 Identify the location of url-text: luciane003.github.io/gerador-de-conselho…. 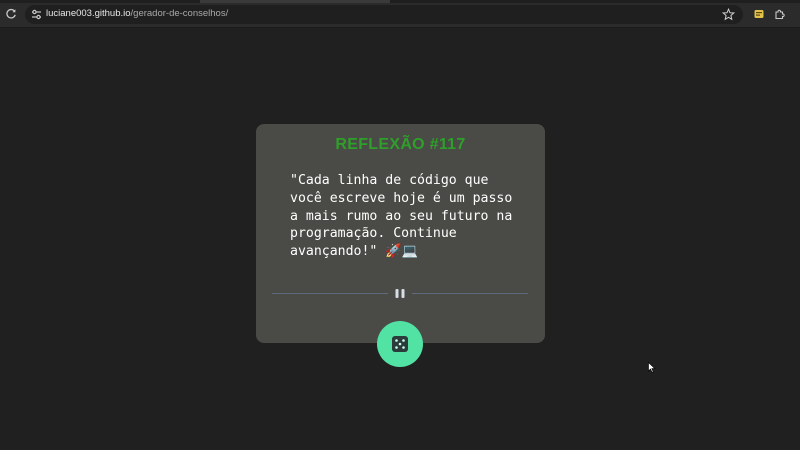
(137, 13).